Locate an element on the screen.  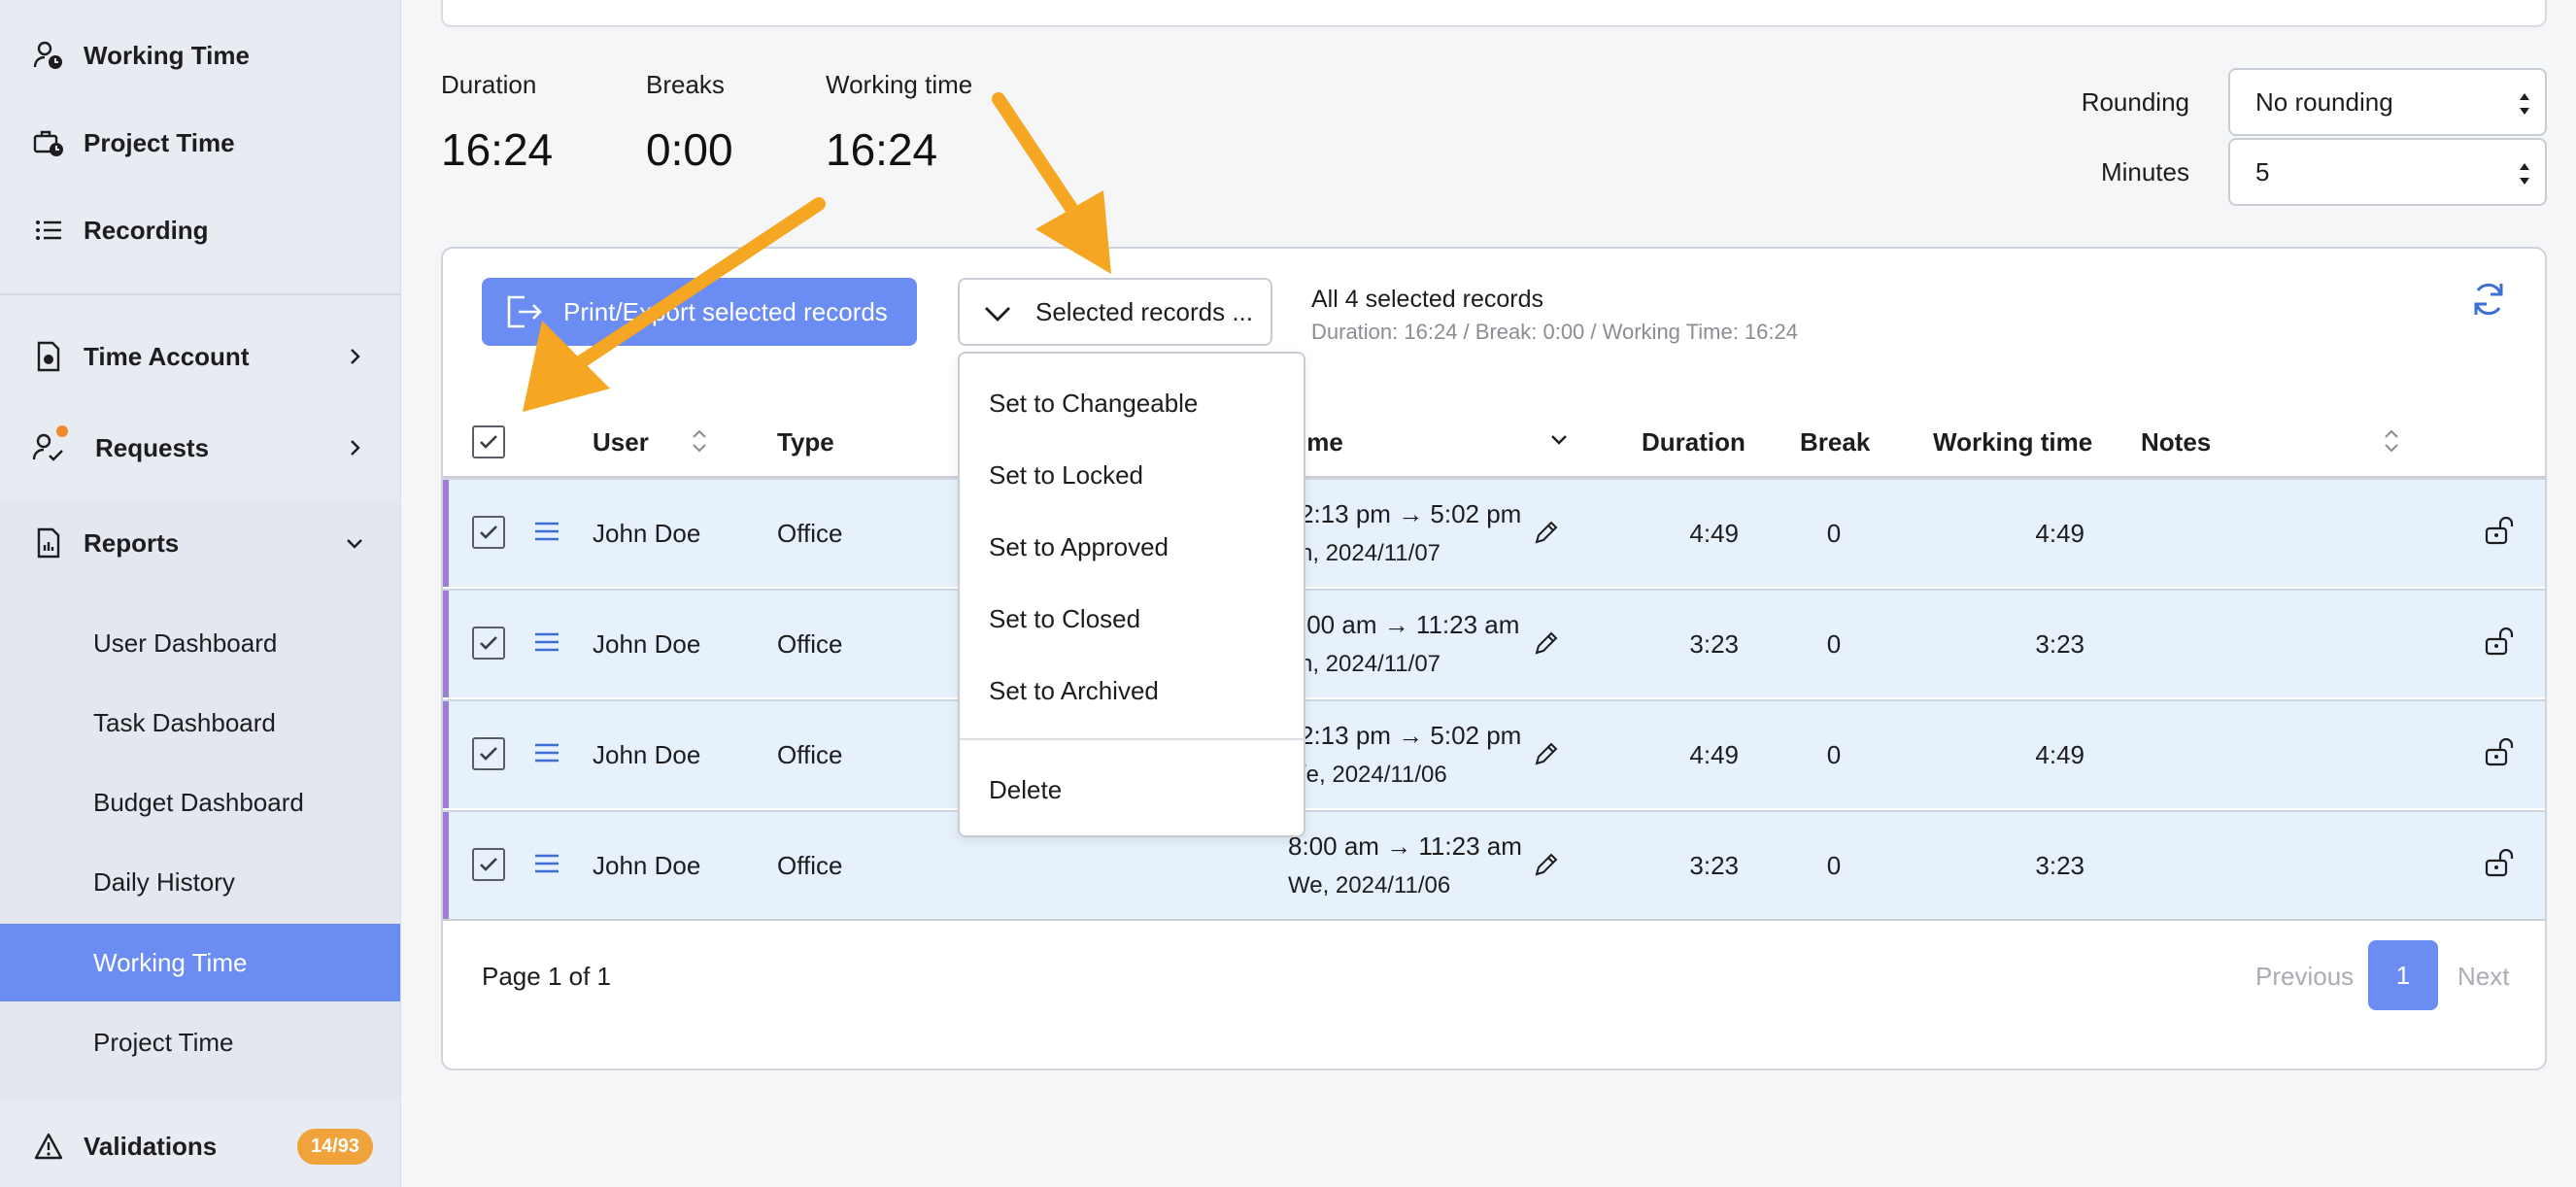
sidebar-subitem-task-dashboard: Task Dashboard is located at coordinates (200, 723).